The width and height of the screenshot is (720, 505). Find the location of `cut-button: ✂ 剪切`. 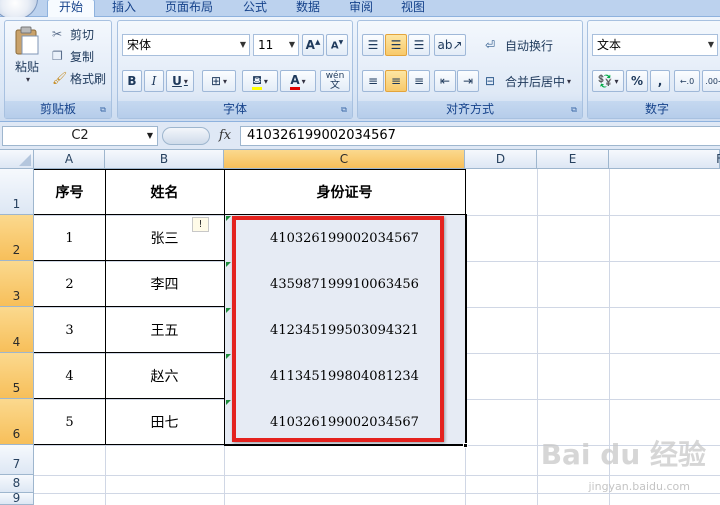

cut-button: ✂ 剪切 is located at coordinates (80, 34).